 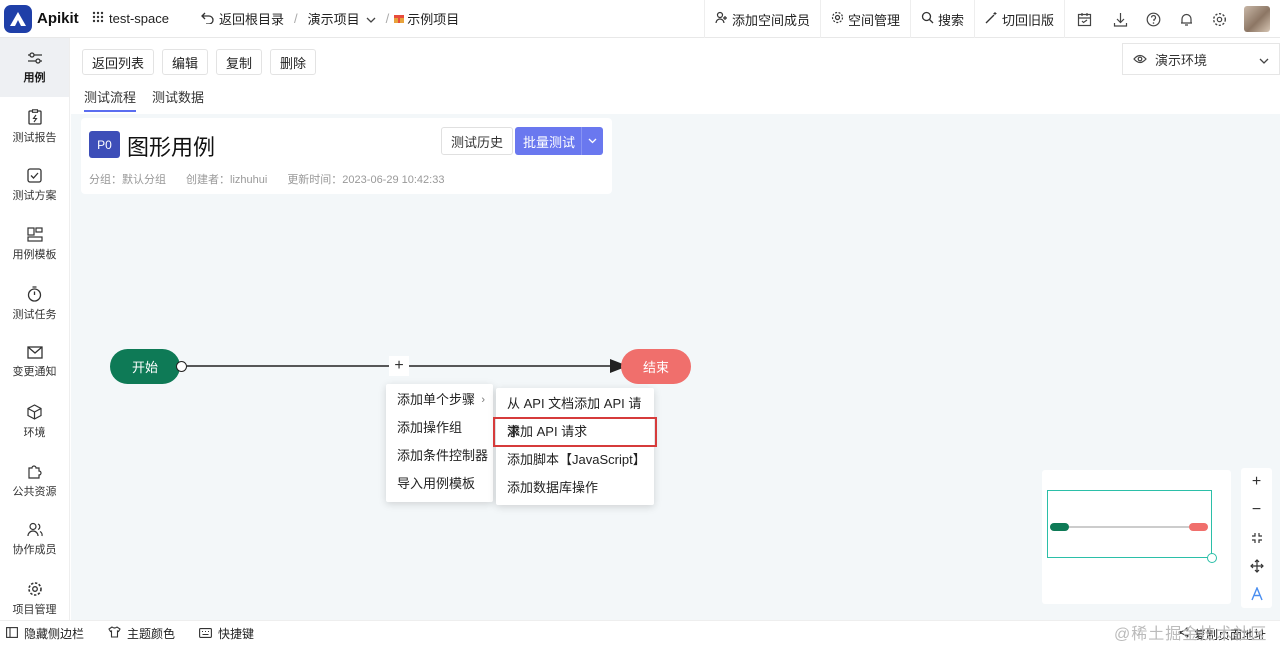 What do you see at coordinates (145, 366) in the screenshot?
I see `start-node: 开始` at bounding box center [145, 366].